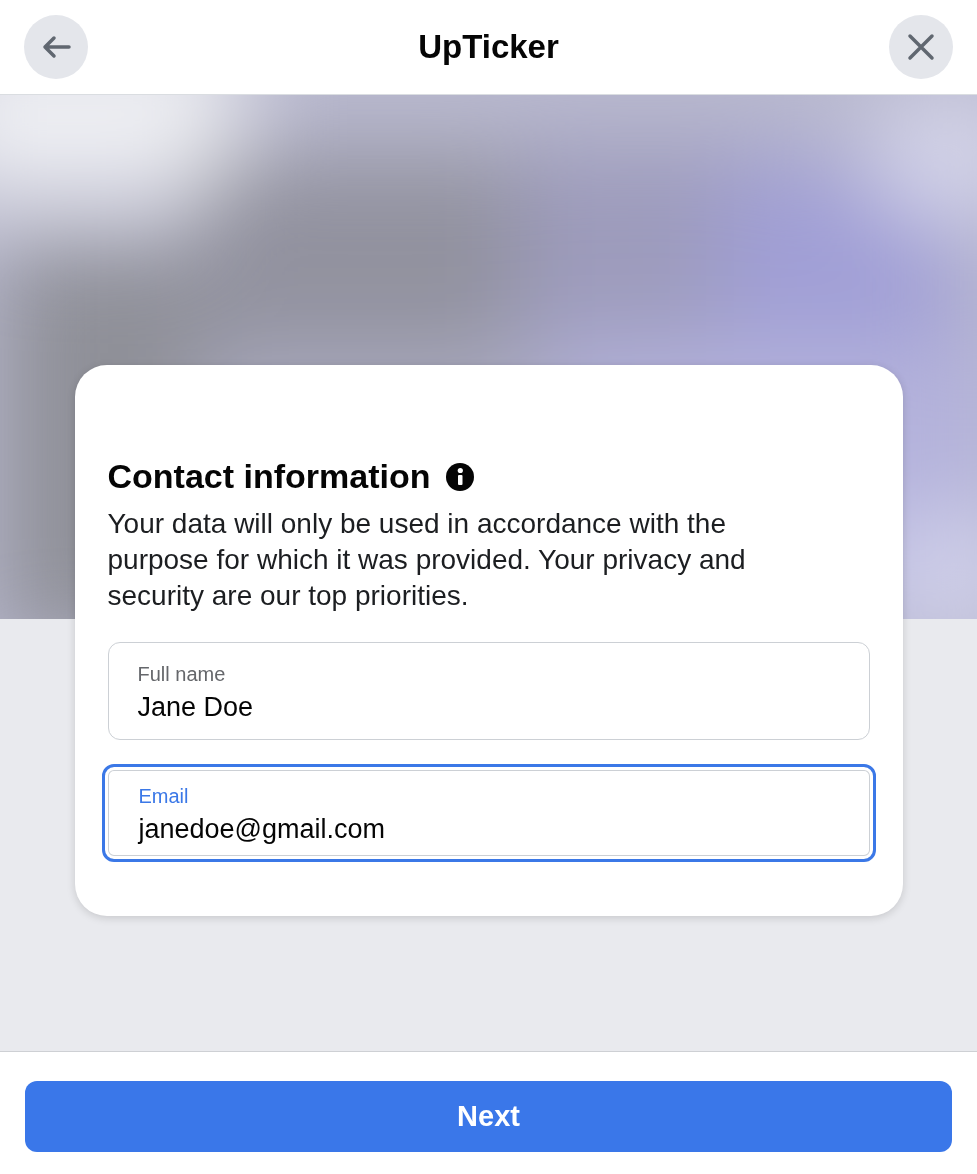 The image size is (977, 1174). I want to click on card-title: Contact information, so click(269, 476).